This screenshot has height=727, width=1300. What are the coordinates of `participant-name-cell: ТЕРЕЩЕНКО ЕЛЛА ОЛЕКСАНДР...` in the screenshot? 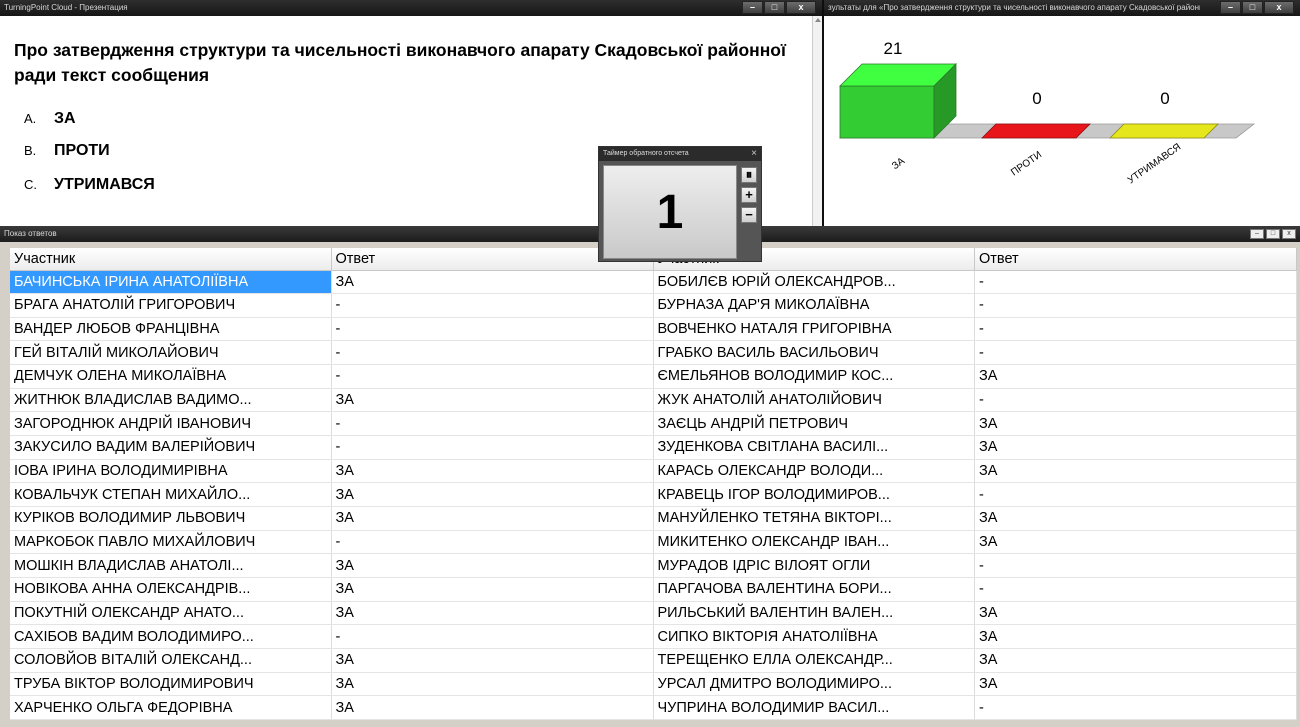 It's located at (814, 660).